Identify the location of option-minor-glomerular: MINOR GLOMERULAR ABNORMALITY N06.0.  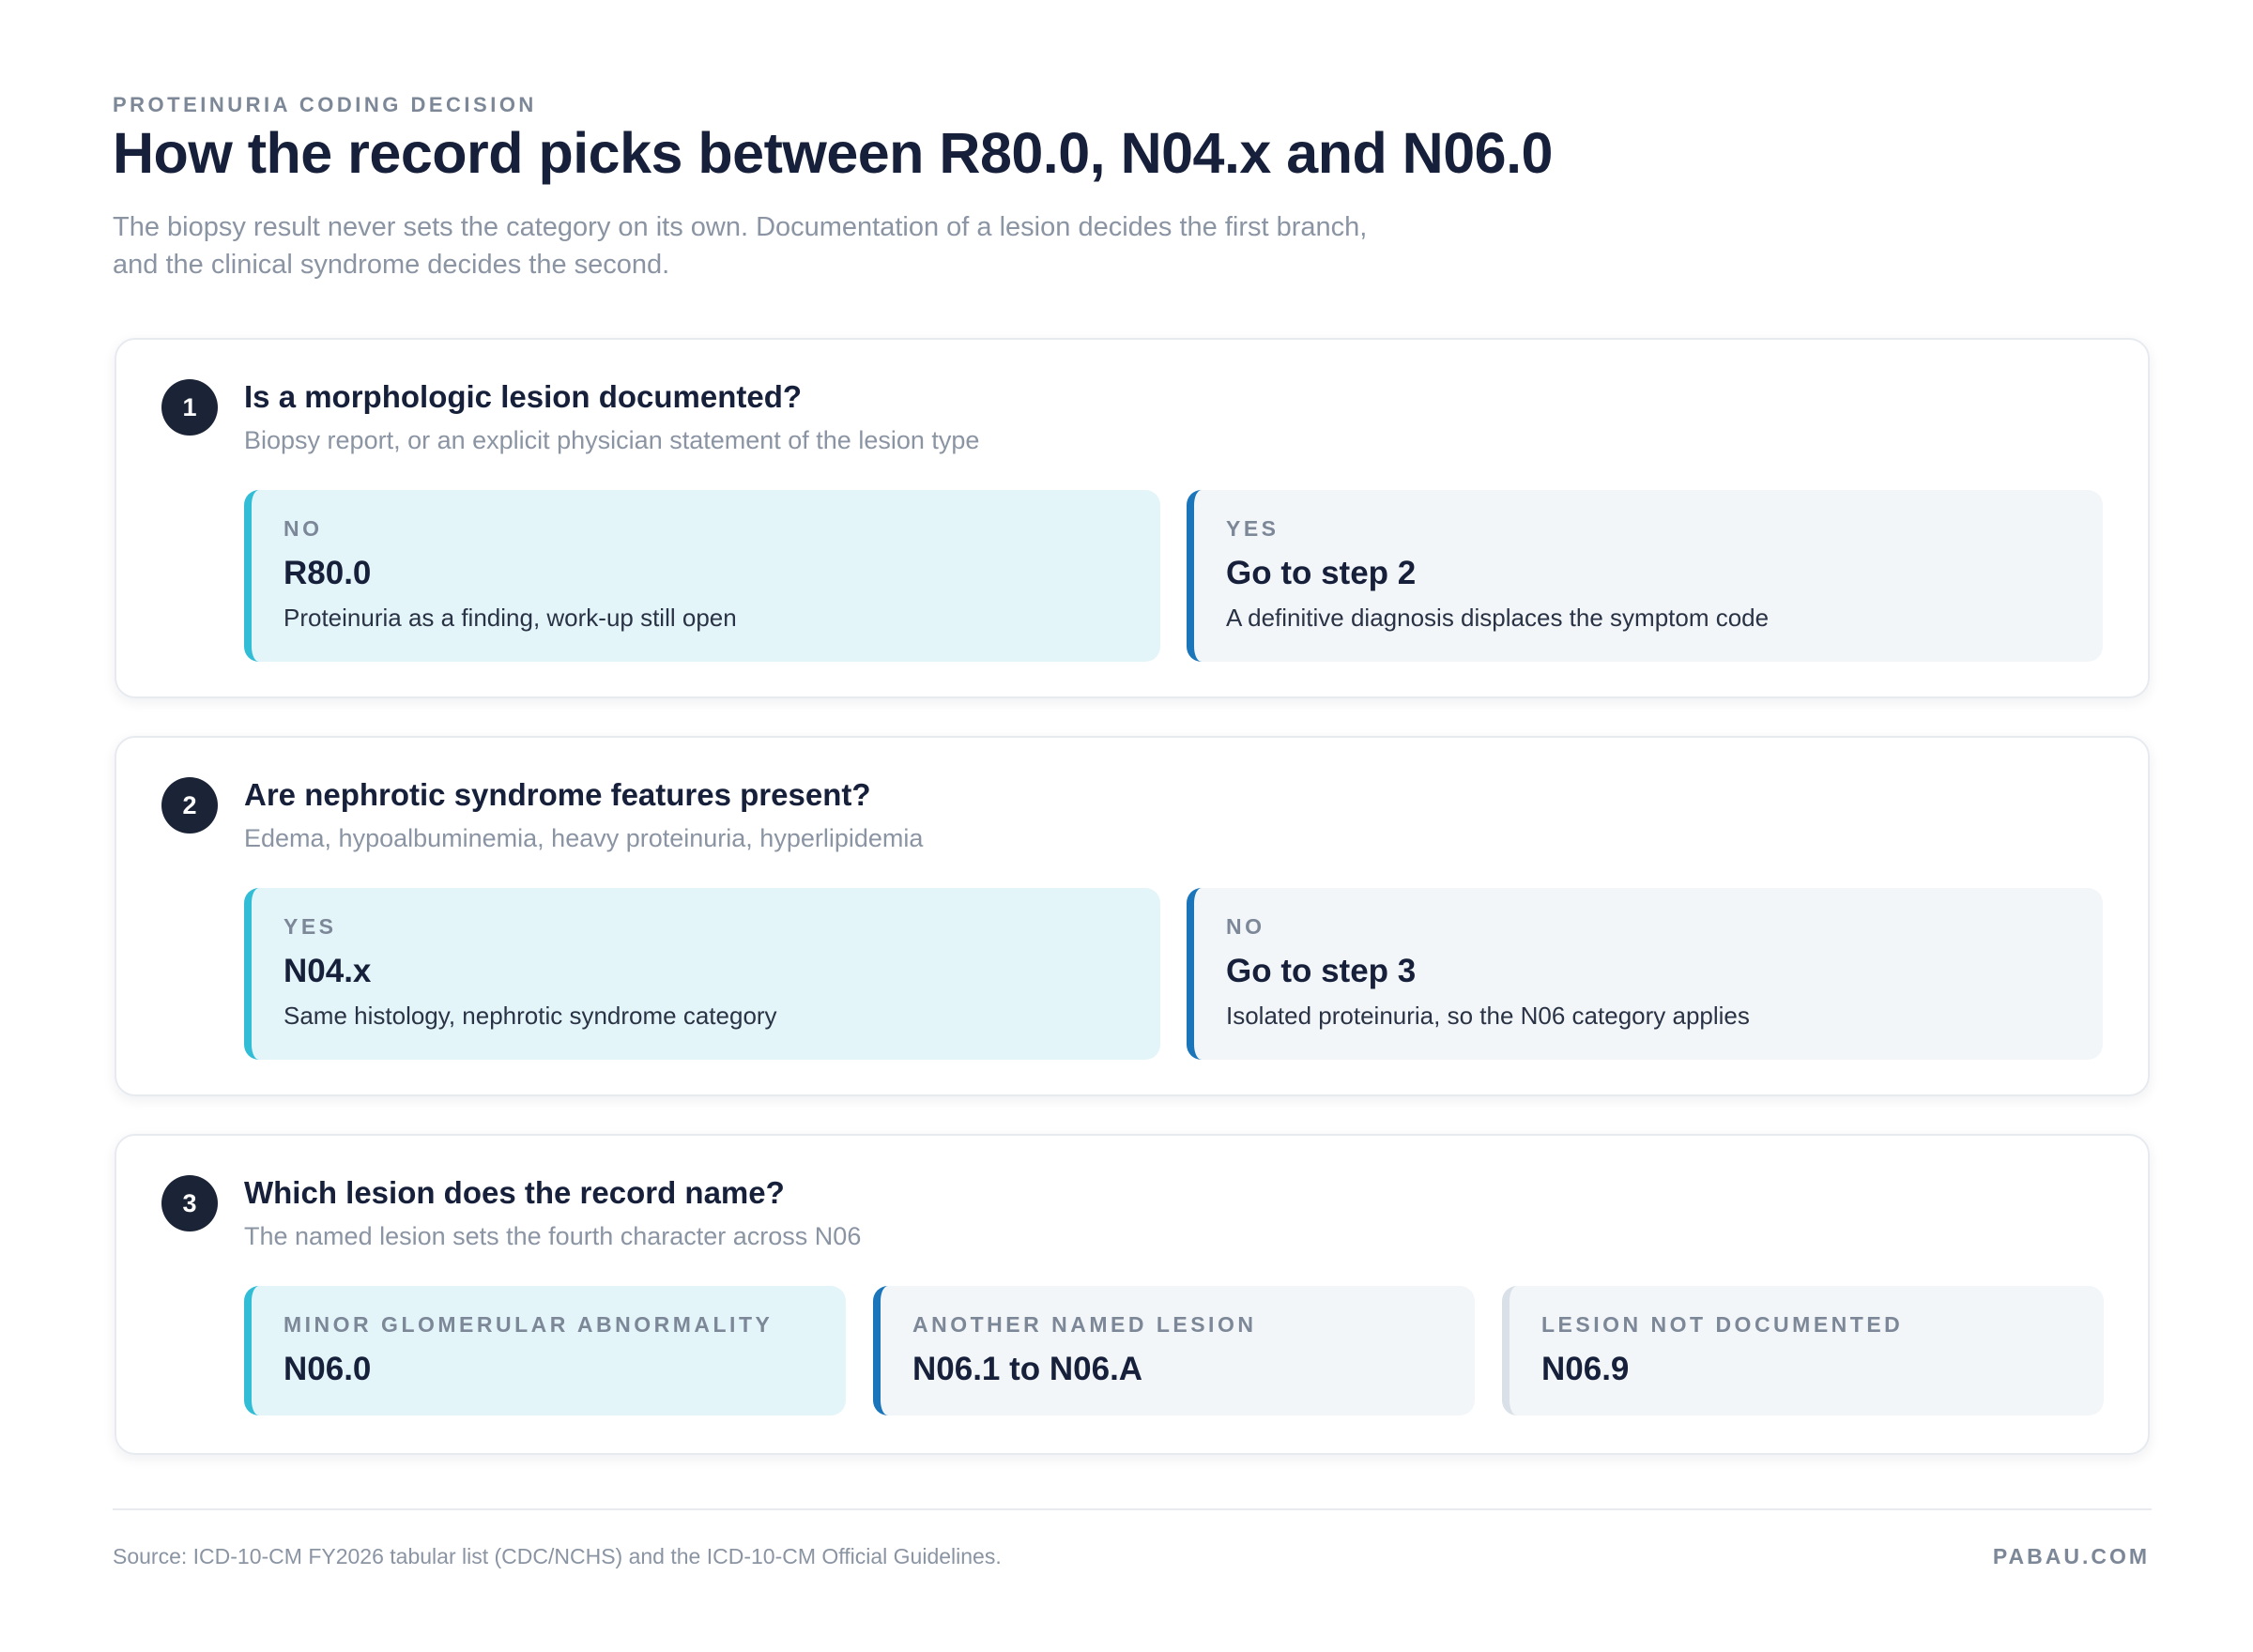
(545, 1350).